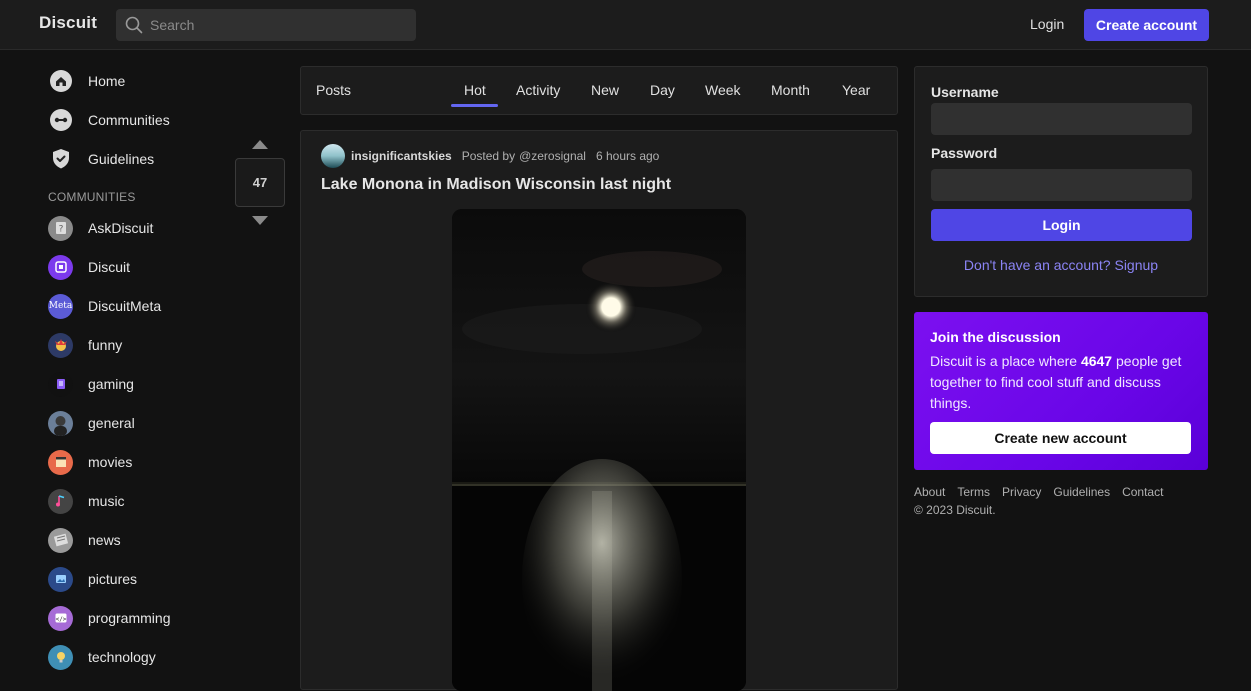  Describe the element at coordinates (552, 156) in the screenshot. I see `post-author-link: @zerosignal` at that location.